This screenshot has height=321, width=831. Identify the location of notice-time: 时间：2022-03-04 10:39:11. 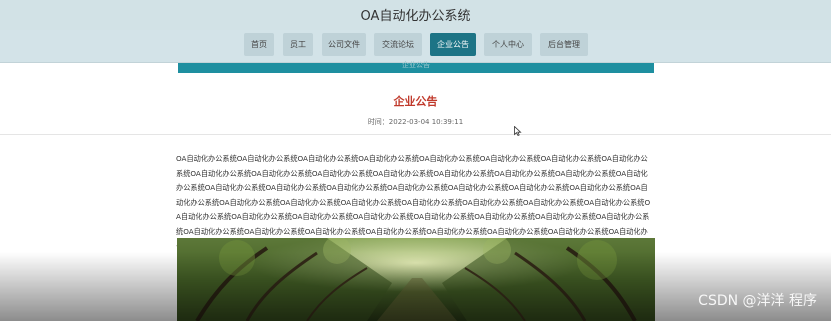
(415, 122).